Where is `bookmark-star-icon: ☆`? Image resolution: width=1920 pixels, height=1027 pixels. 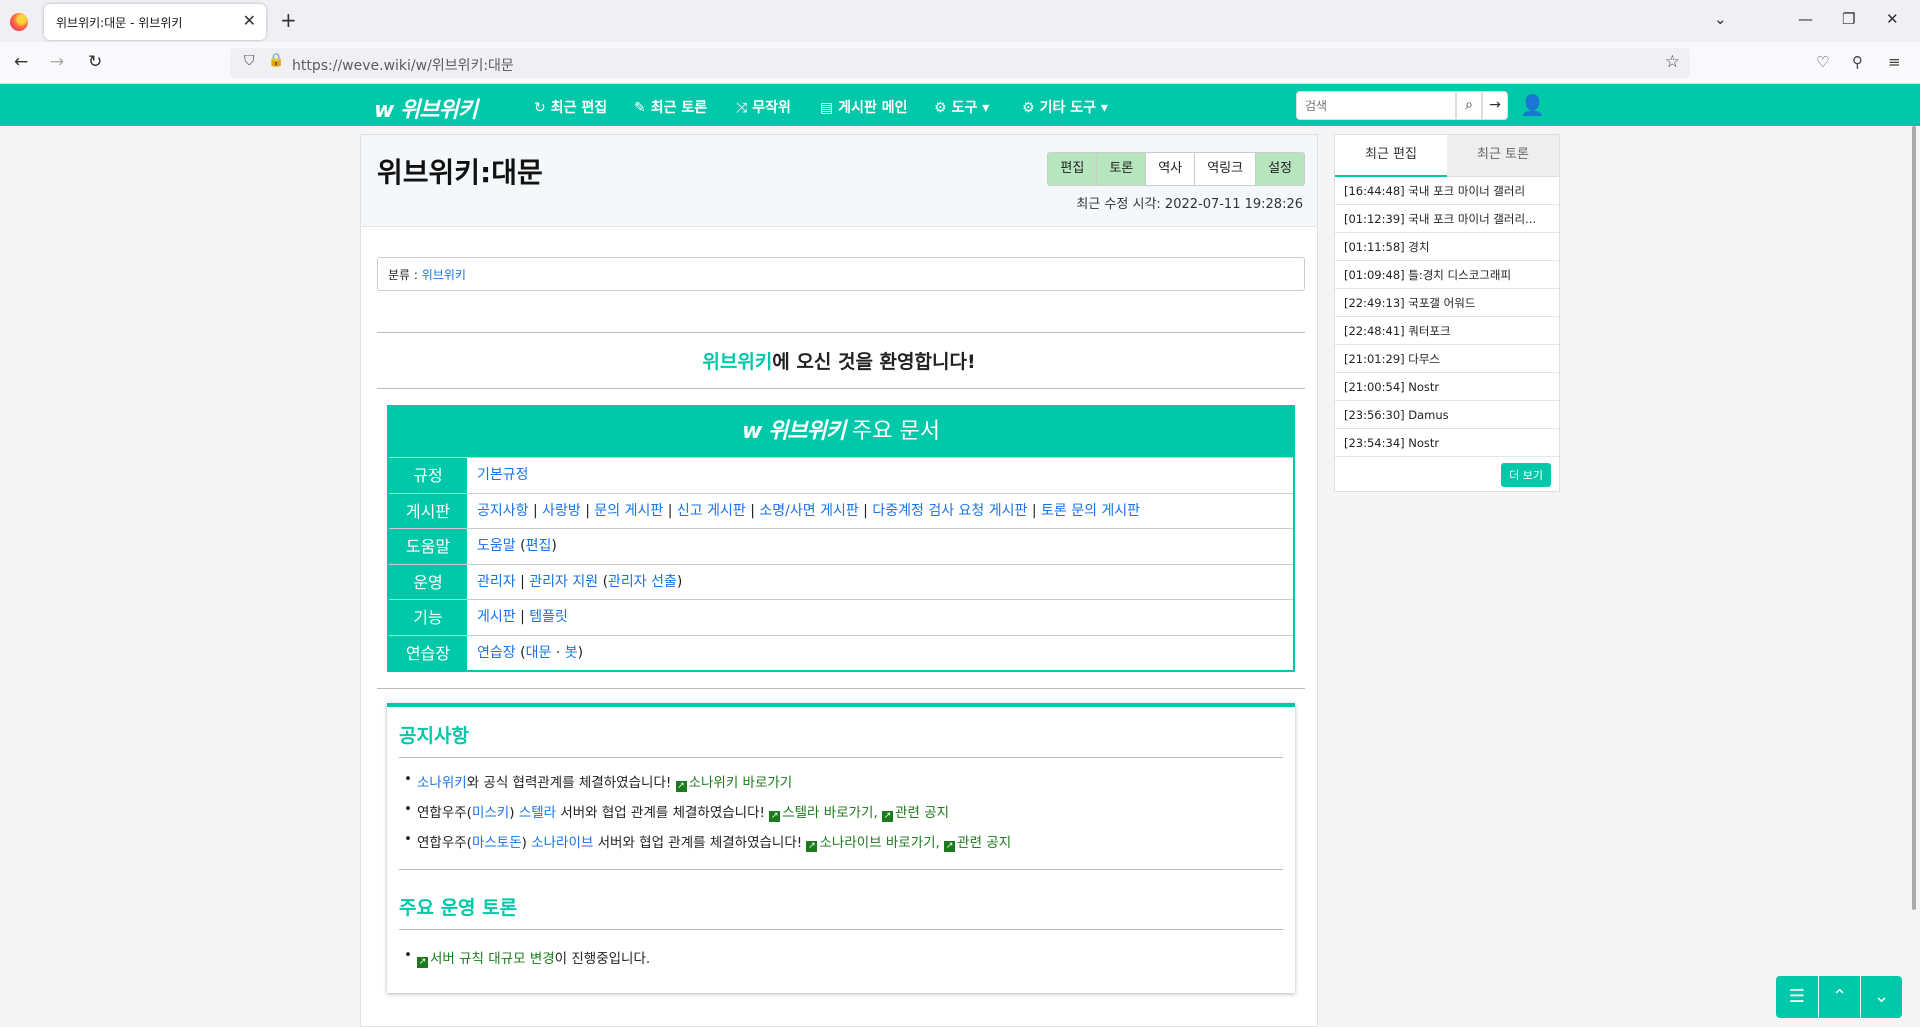 bookmark-star-icon: ☆ is located at coordinates (1672, 62).